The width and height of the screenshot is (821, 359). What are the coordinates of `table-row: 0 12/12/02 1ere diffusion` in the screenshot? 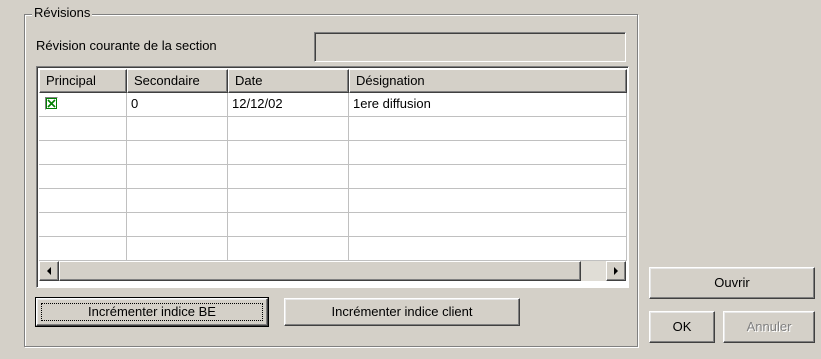 It's located at (333, 105).